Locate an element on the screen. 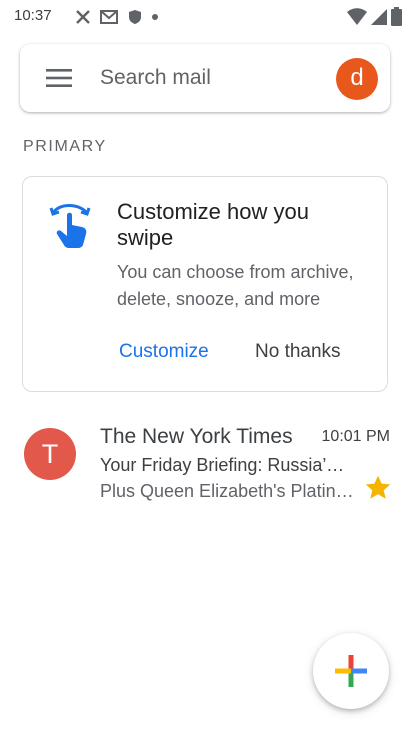  wifi-icon is located at coordinates (357, 16).